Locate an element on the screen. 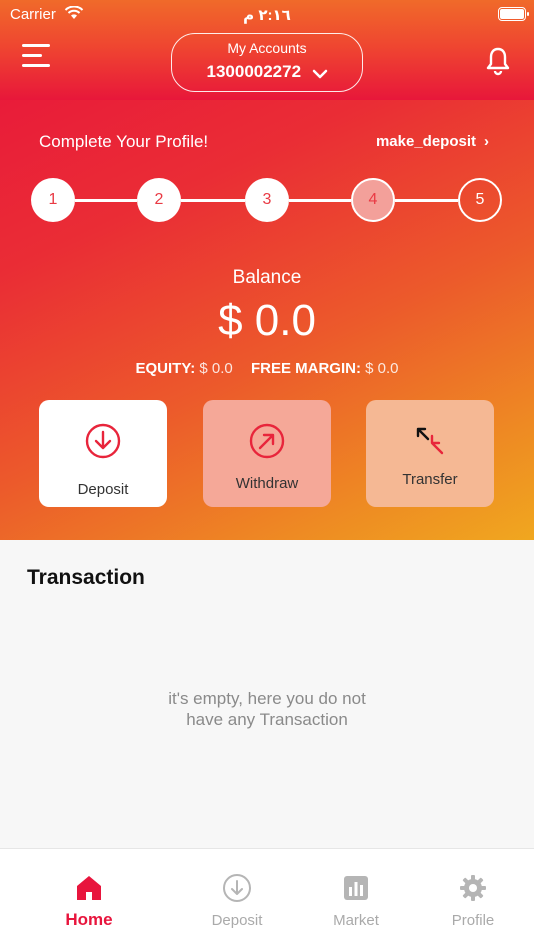  transfer-button: Transfer is located at coordinates (430, 453).